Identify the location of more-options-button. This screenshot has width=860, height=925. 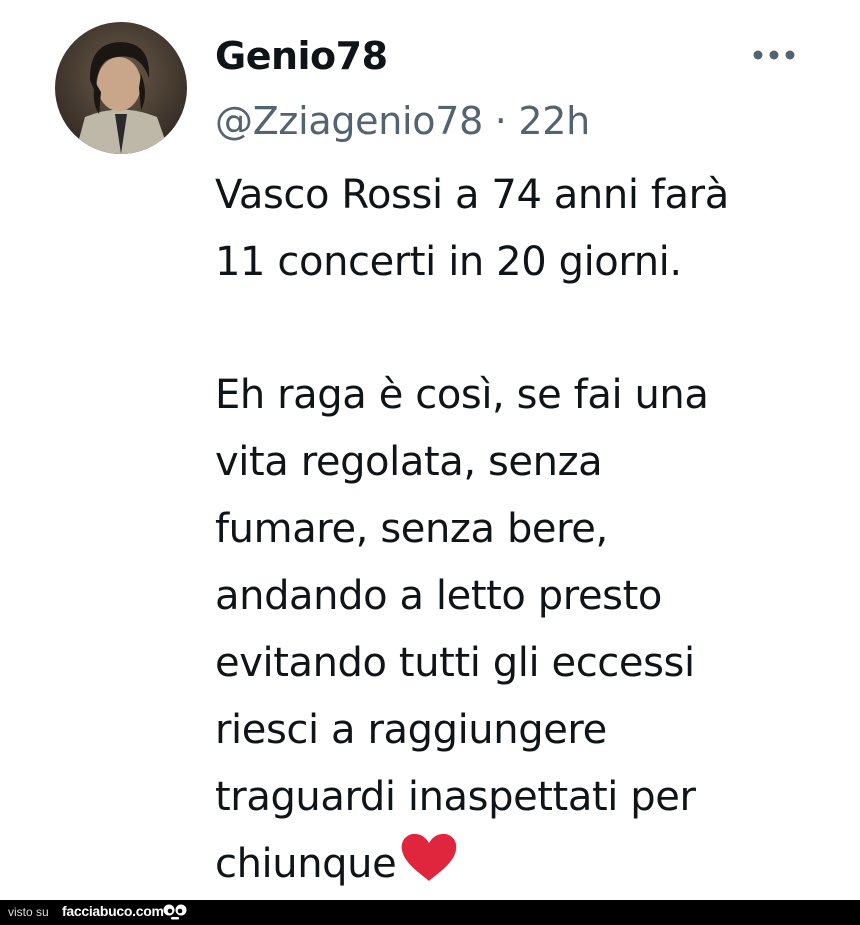
(774, 55).